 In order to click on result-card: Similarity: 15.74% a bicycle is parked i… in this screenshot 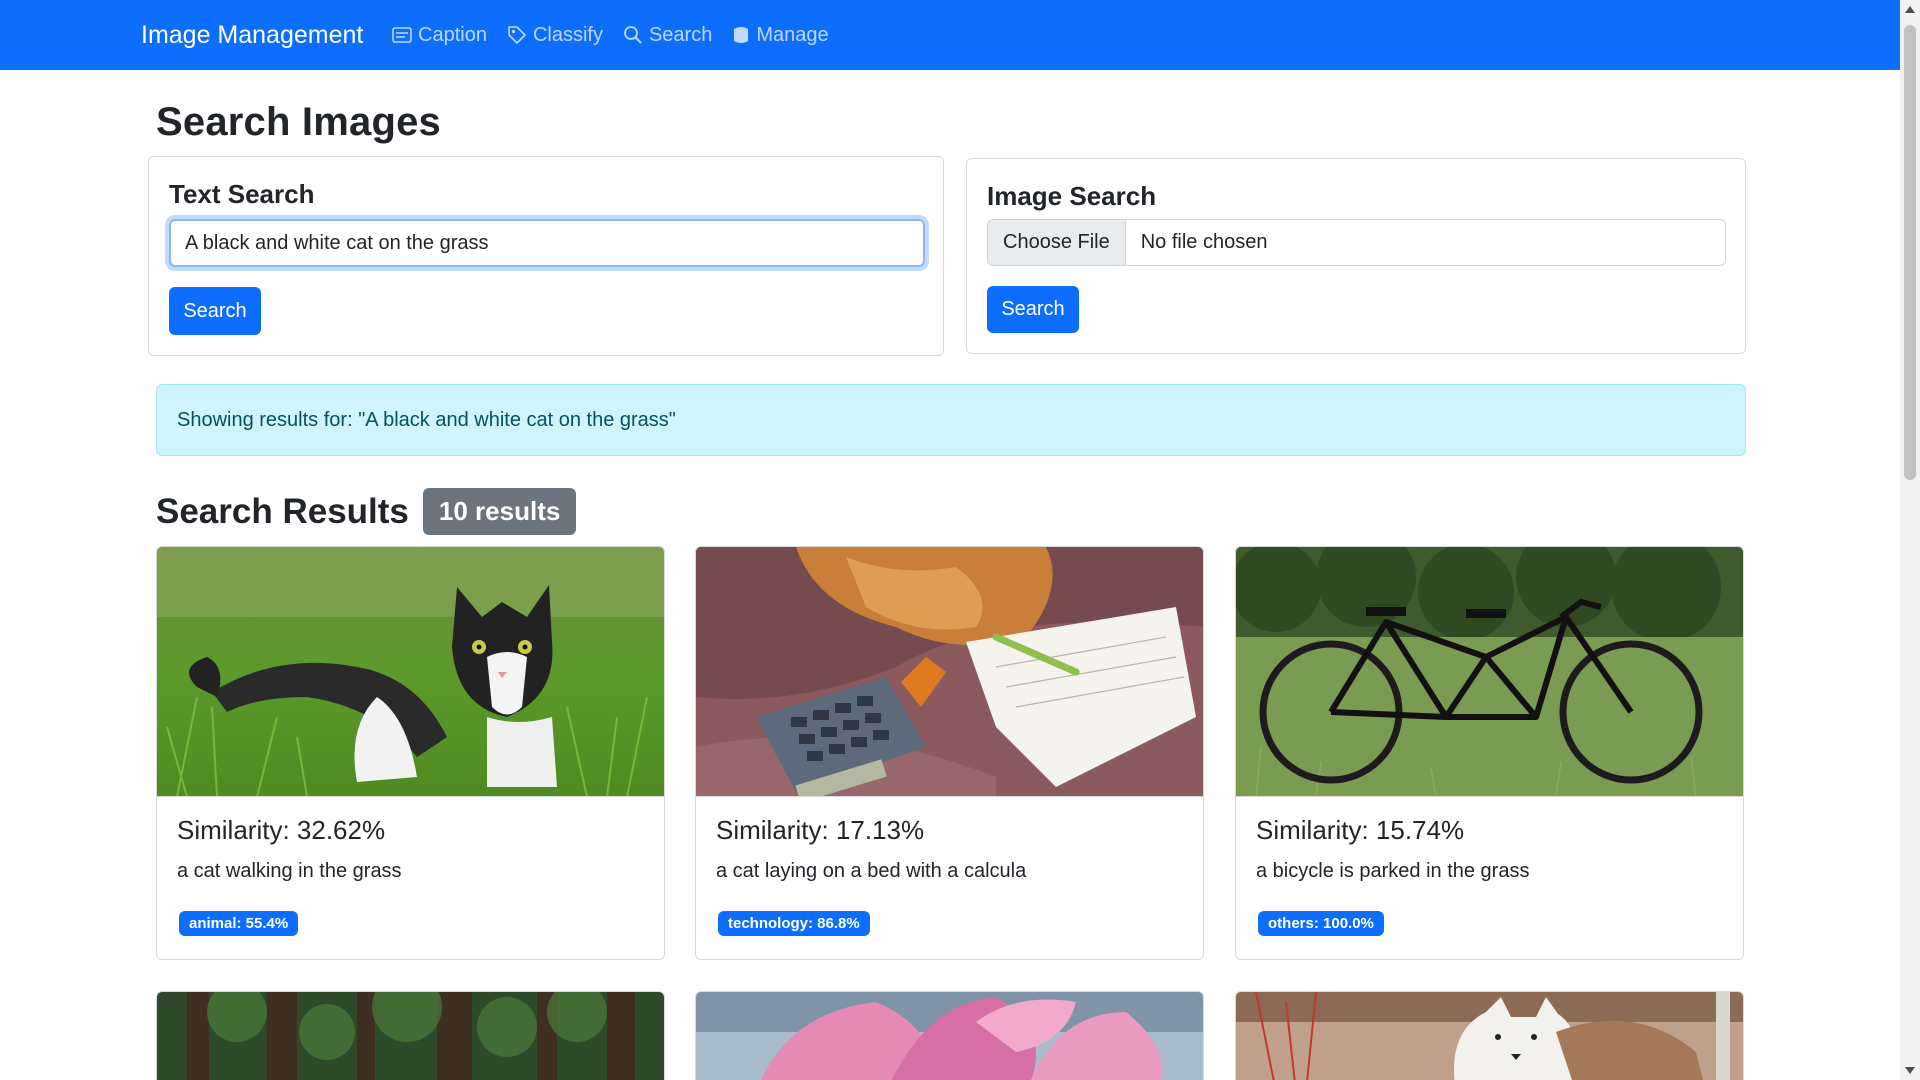, I will do `click(1489, 753)`.